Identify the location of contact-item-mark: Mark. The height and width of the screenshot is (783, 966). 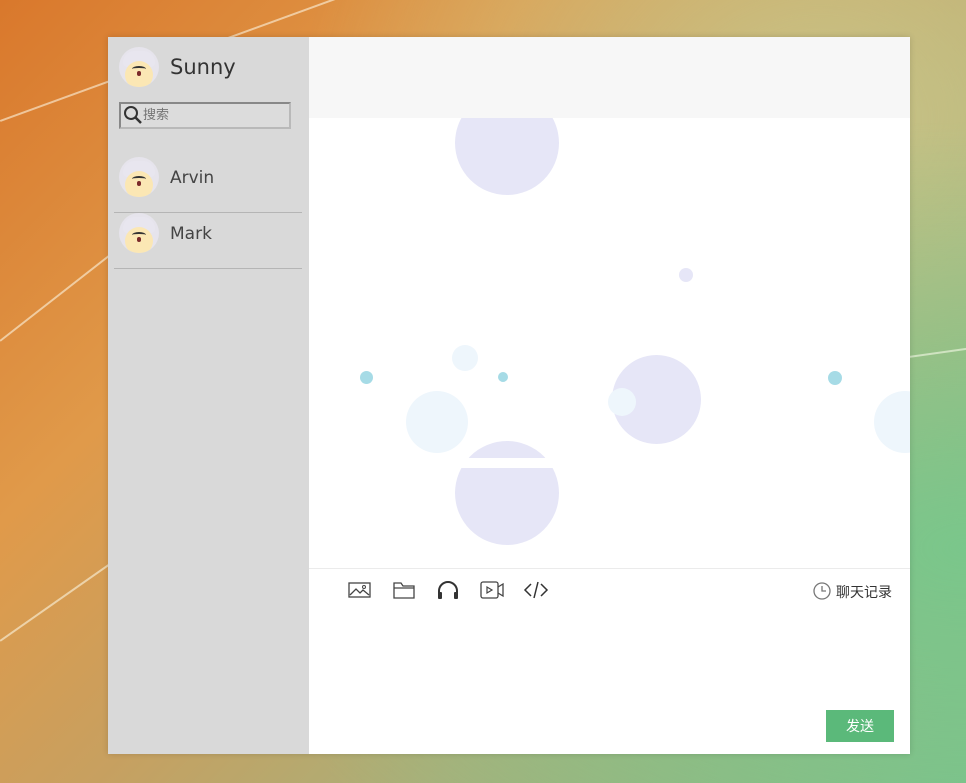
(208, 241).